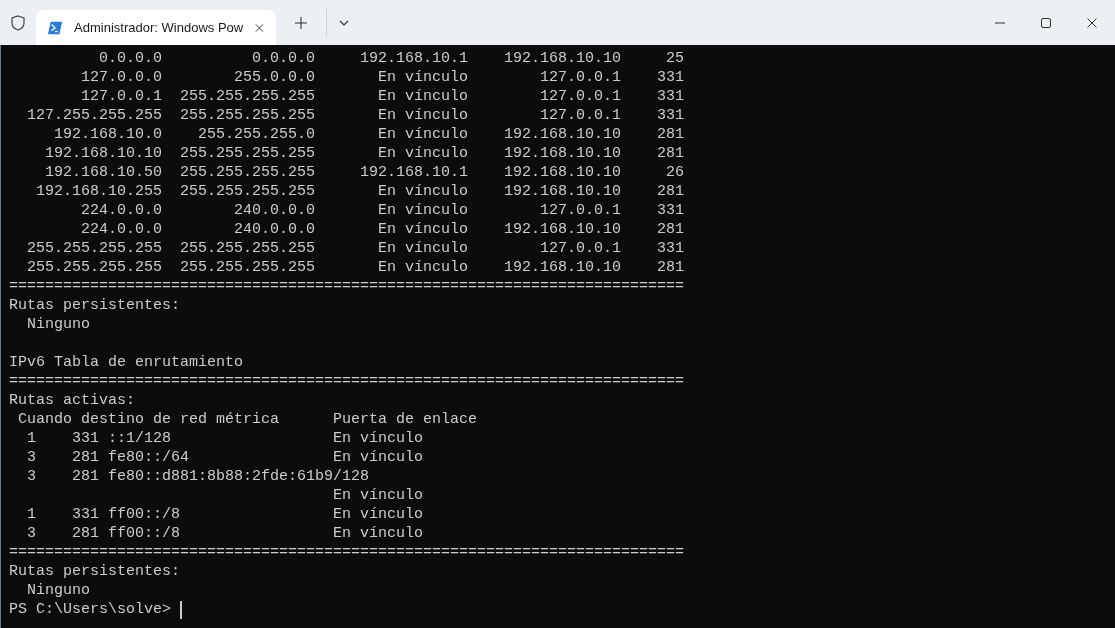 This screenshot has height=628, width=1115. I want to click on terminal-tab: Administrador: Windows Pow, so click(156, 27).